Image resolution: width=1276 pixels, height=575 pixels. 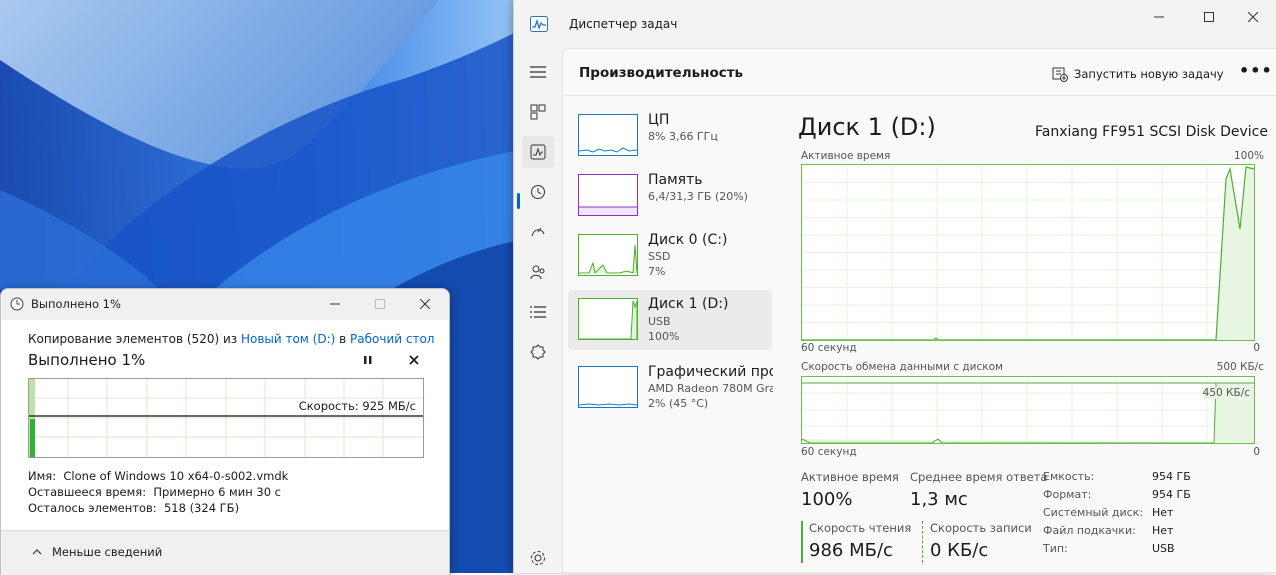 I want to click on type-key: Тип:, so click(x=1055, y=548).